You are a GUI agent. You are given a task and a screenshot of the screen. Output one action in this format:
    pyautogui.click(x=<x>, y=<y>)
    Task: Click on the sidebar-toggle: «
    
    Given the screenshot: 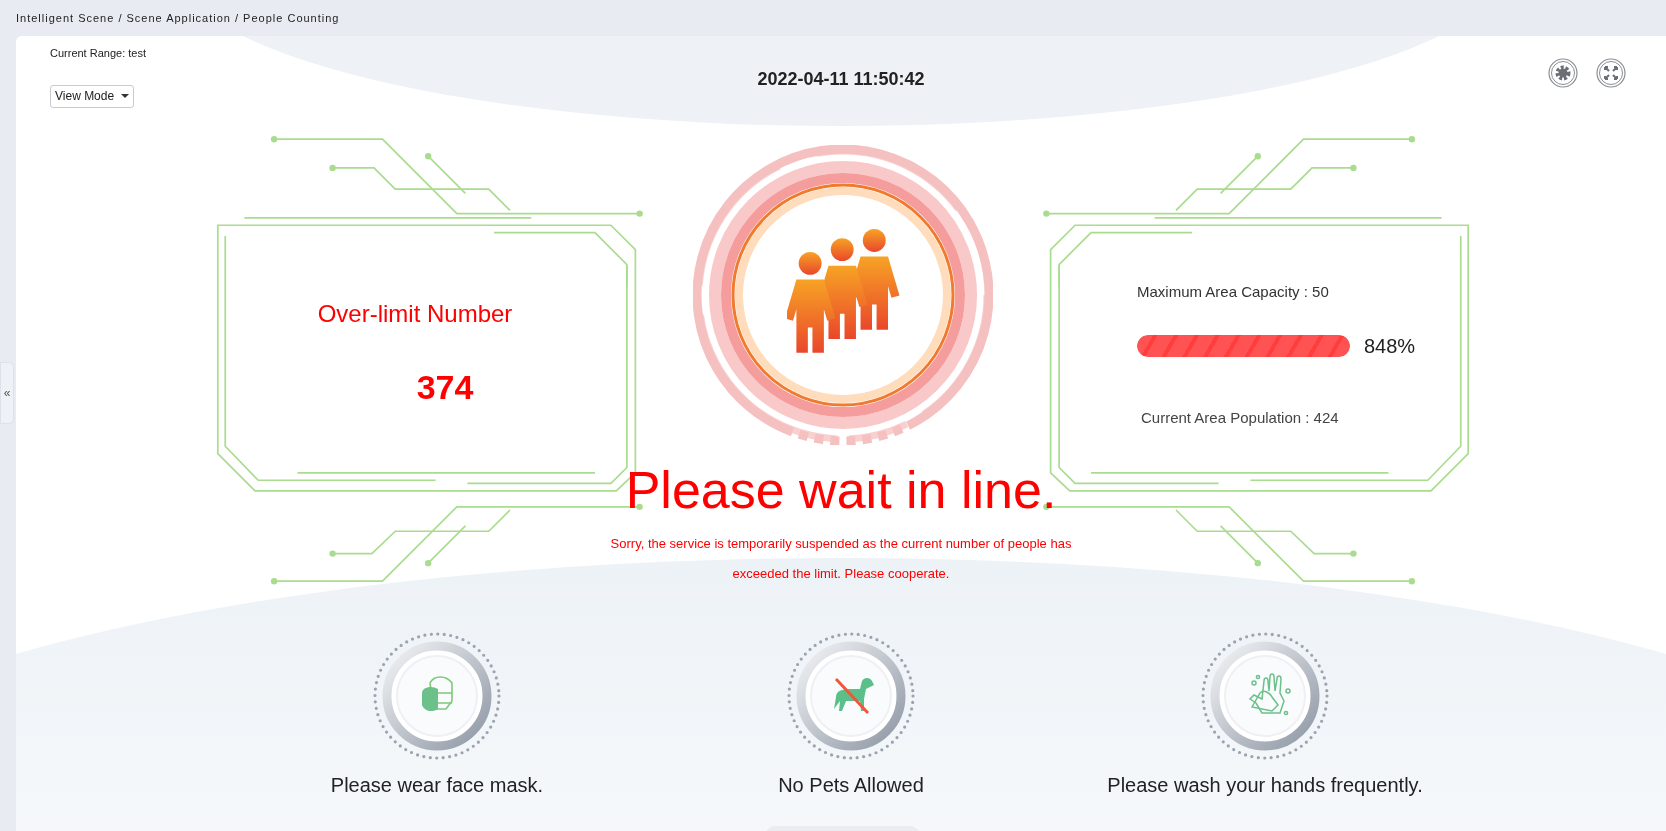 What is the action you would take?
    pyautogui.click(x=7, y=393)
    